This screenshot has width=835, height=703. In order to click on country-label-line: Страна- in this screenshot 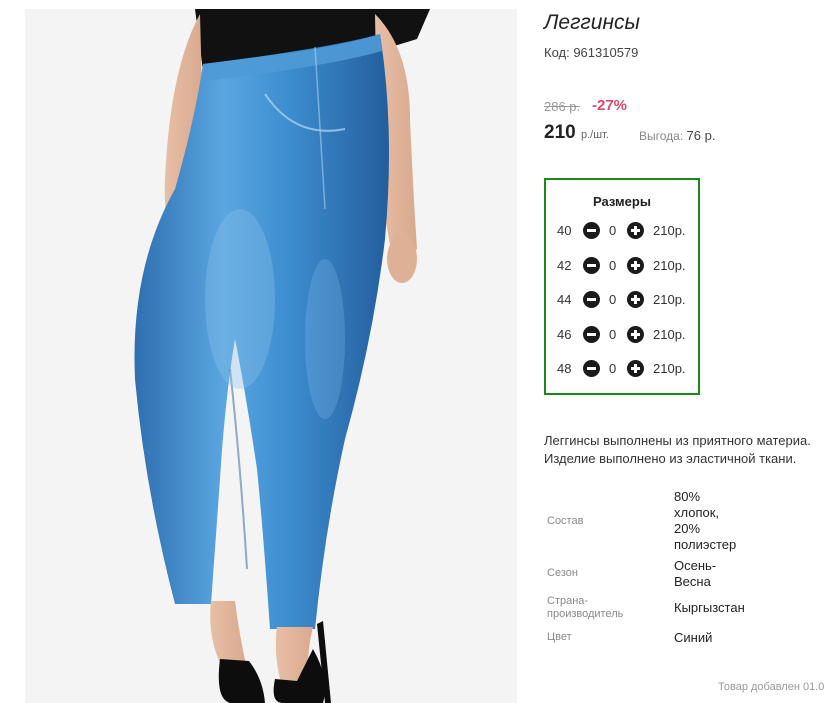, I will do `click(568, 601)`.